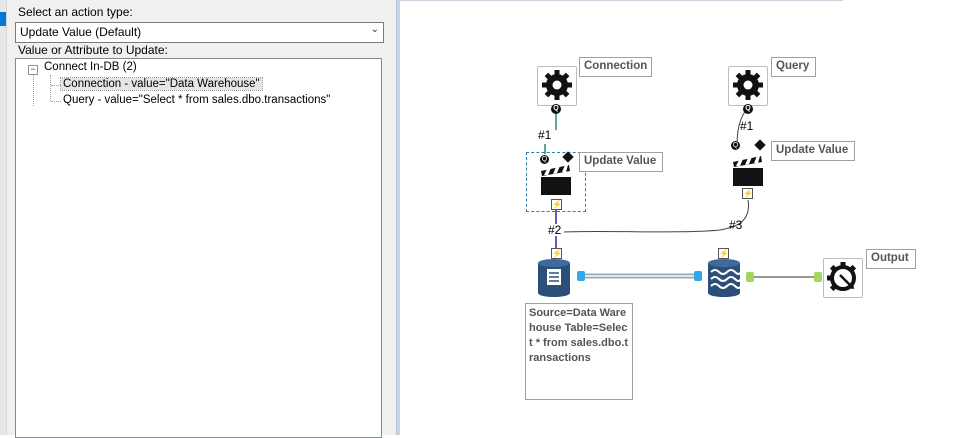 This screenshot has width=963, height=438. Describe the element at coordinates (568, 157) in the screenshot. I see `diamond-anchor-icon` at that location.